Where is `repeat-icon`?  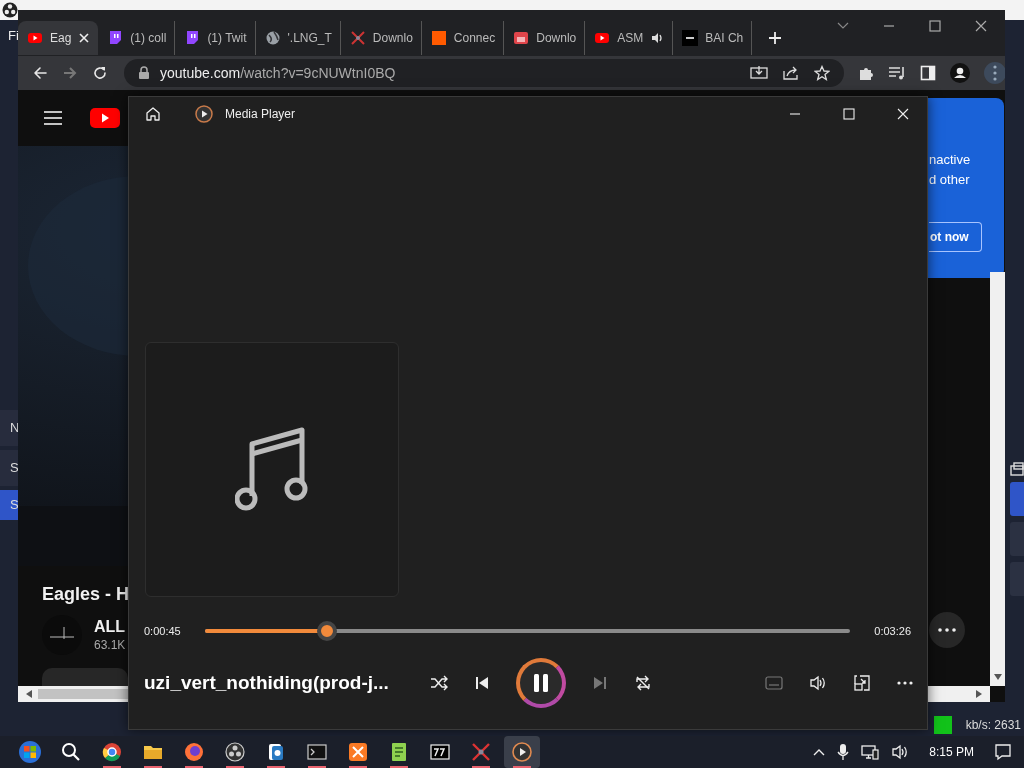
repeat-icon is located at coordinates (643, 683).